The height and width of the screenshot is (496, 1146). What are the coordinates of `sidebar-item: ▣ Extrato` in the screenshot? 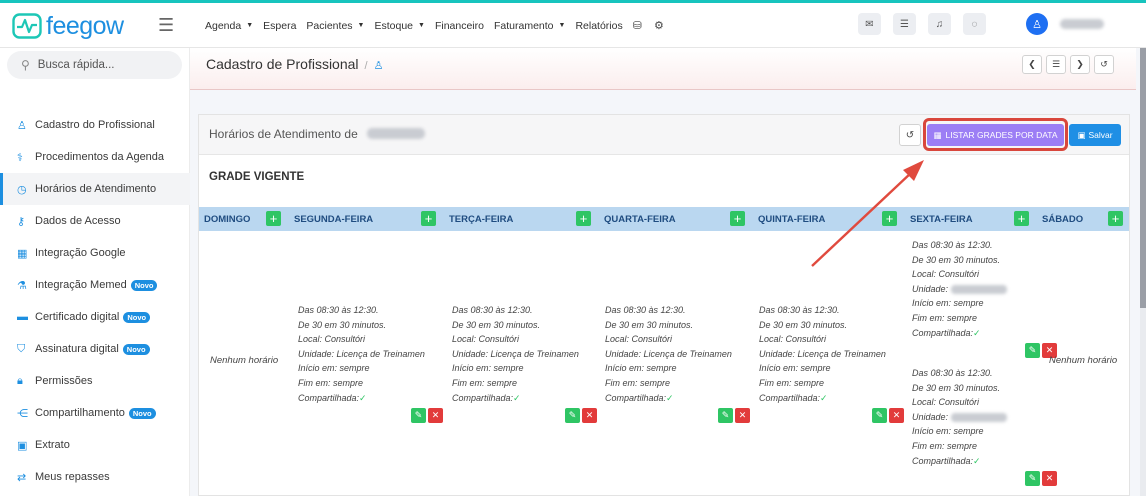 It's located at (95, 445).